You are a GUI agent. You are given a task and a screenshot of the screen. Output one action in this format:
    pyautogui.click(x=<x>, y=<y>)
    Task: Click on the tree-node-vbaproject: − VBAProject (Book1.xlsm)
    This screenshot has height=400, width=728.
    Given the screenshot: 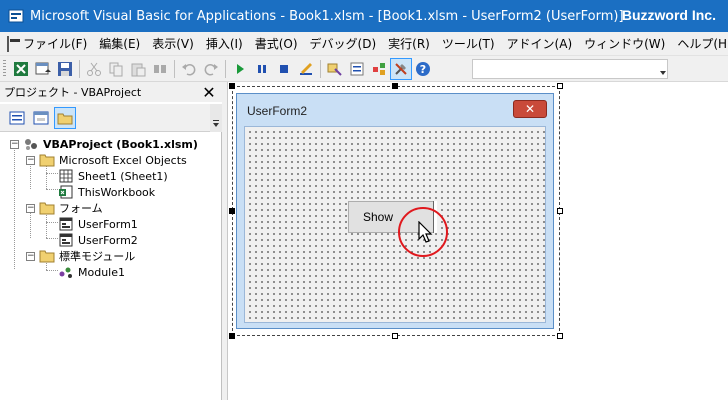 What is the action you would take?
    pyautogui.click(x=104, y=144)
    